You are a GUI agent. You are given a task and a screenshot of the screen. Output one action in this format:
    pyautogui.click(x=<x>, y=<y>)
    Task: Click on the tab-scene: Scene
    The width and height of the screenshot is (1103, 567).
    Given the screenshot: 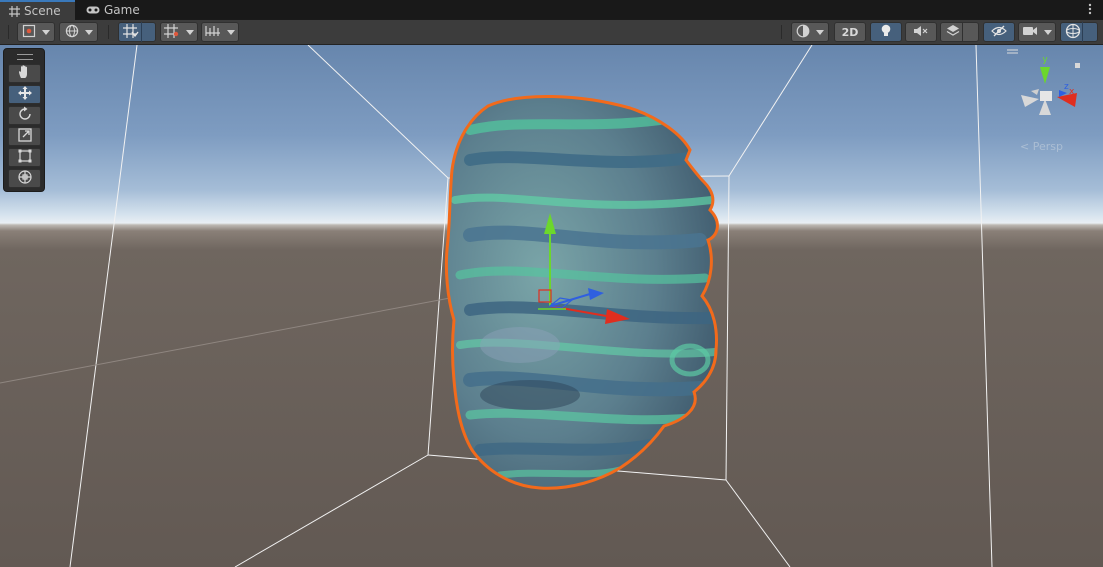 What is the action you would take?
    pyautogui.click(x=37, y=10)
    